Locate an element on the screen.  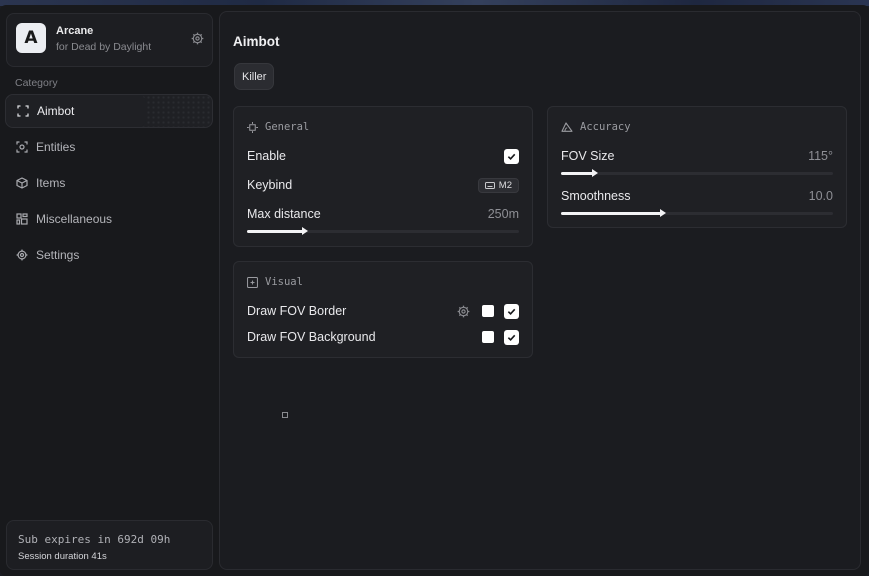
enable-label: Enable is located at coordinates (266, 156).